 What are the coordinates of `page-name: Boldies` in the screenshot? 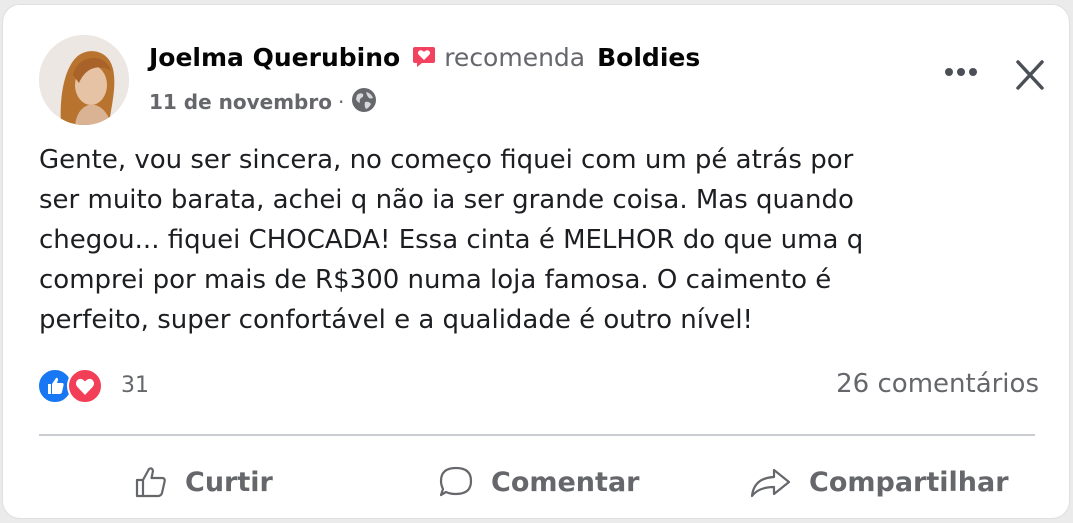 It's located at (648, 57).